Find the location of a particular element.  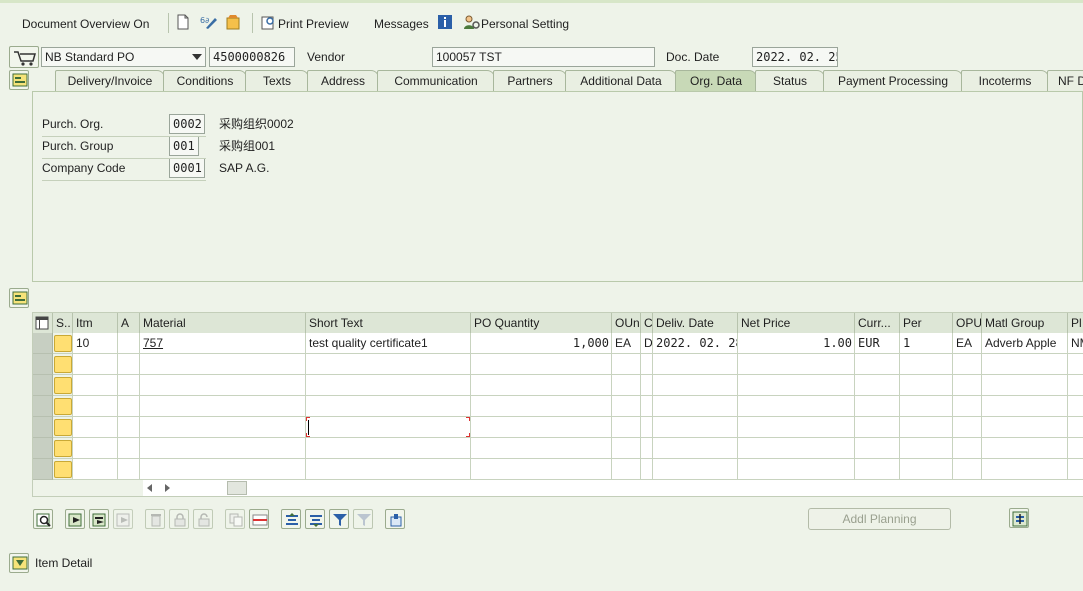

per-cell: 1 is located at coordinates (926, 343).